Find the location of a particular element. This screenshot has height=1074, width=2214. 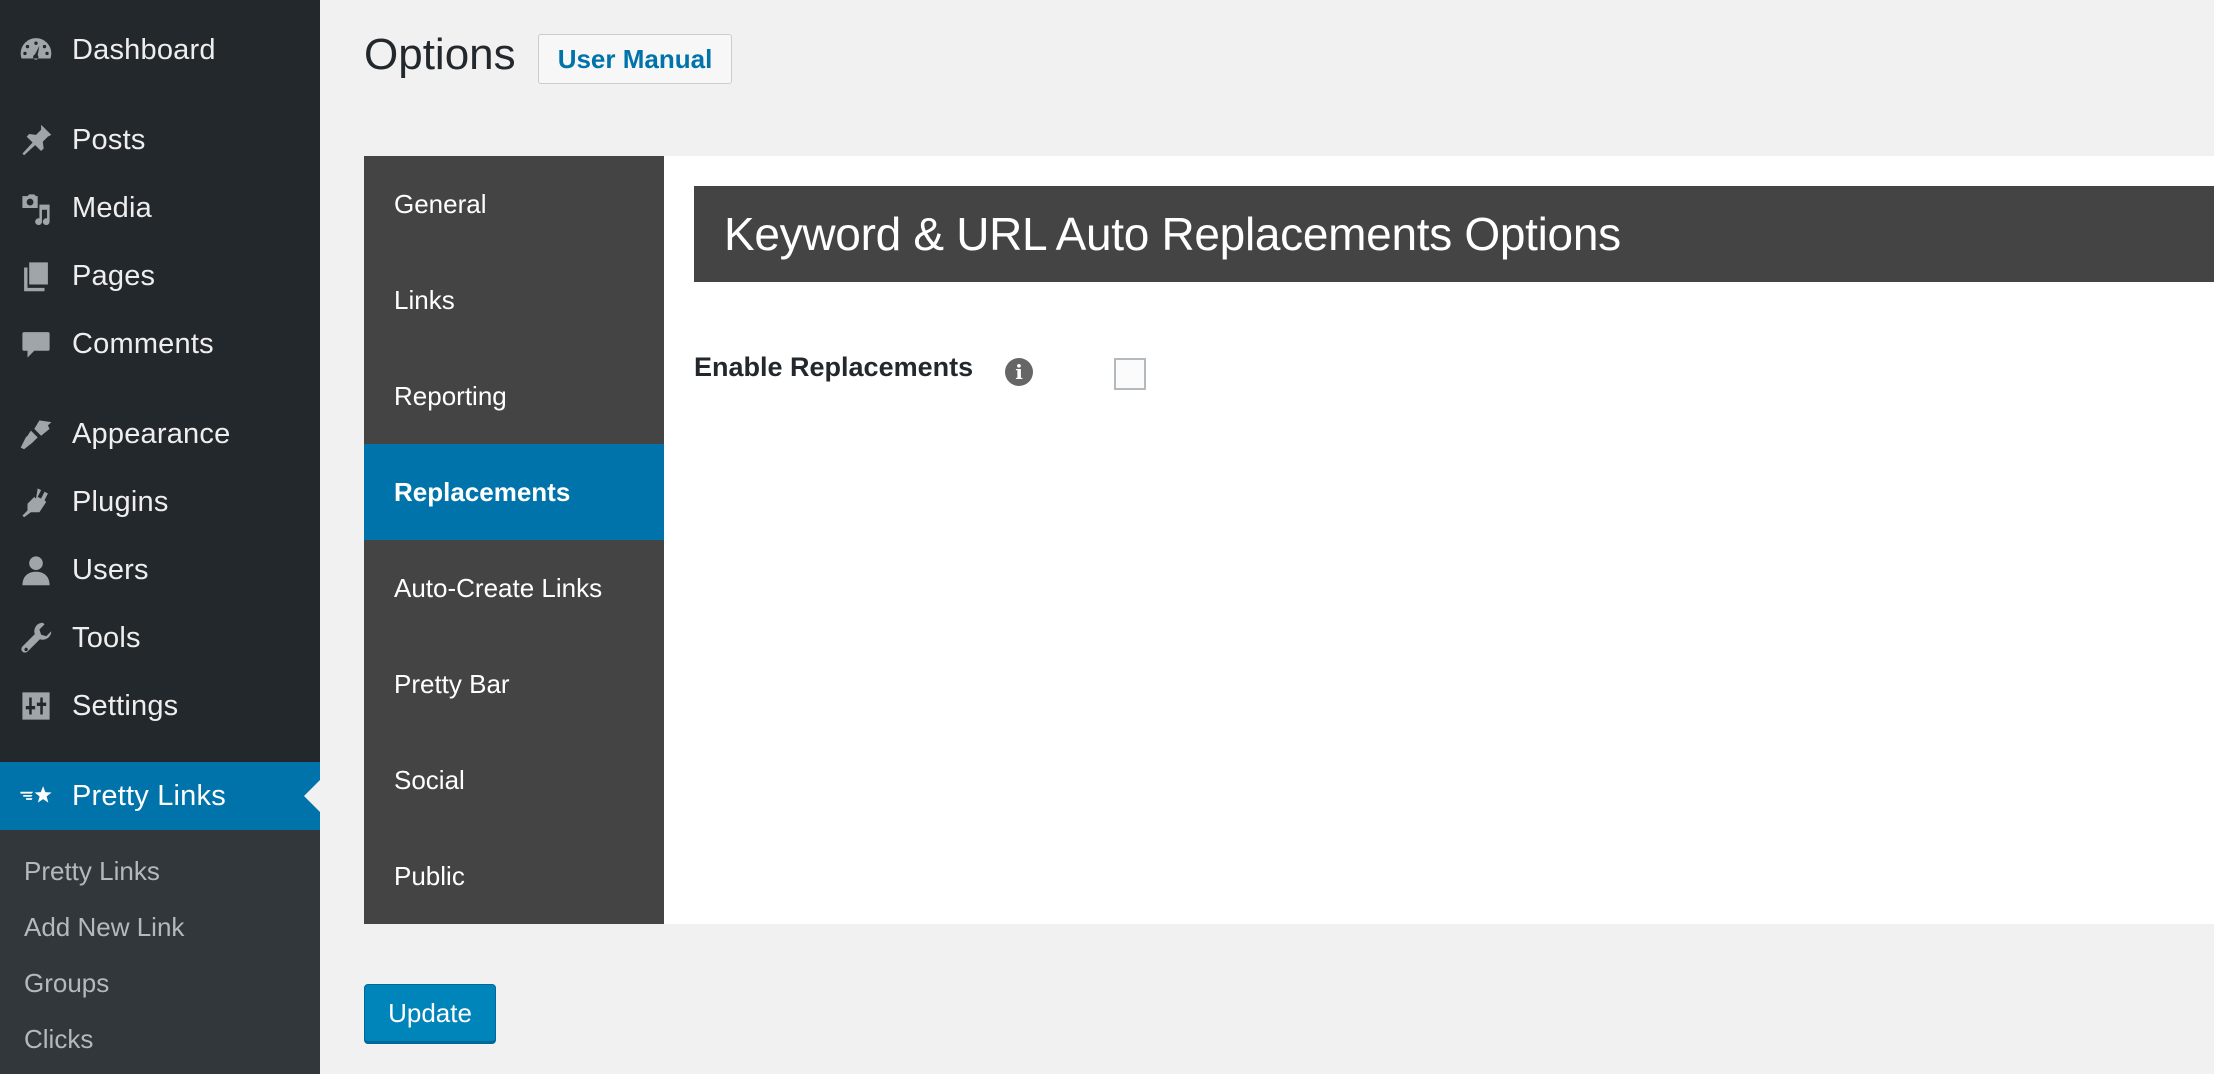

comment-icon is located at coordinates (36, 344).